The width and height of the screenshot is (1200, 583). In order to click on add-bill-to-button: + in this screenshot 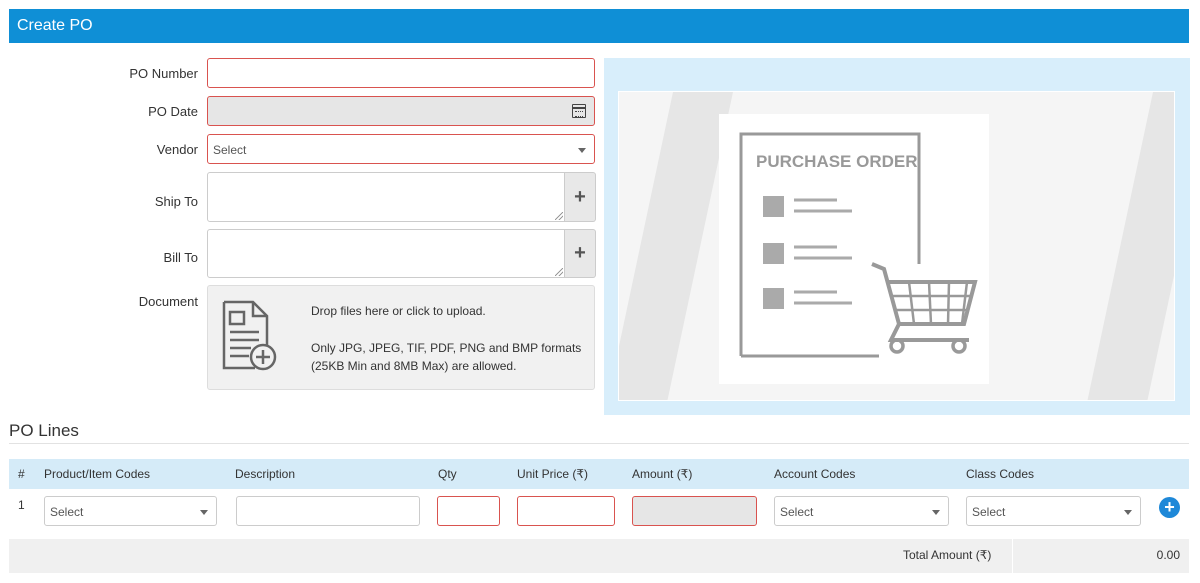, I will do `click(580, 253)`.